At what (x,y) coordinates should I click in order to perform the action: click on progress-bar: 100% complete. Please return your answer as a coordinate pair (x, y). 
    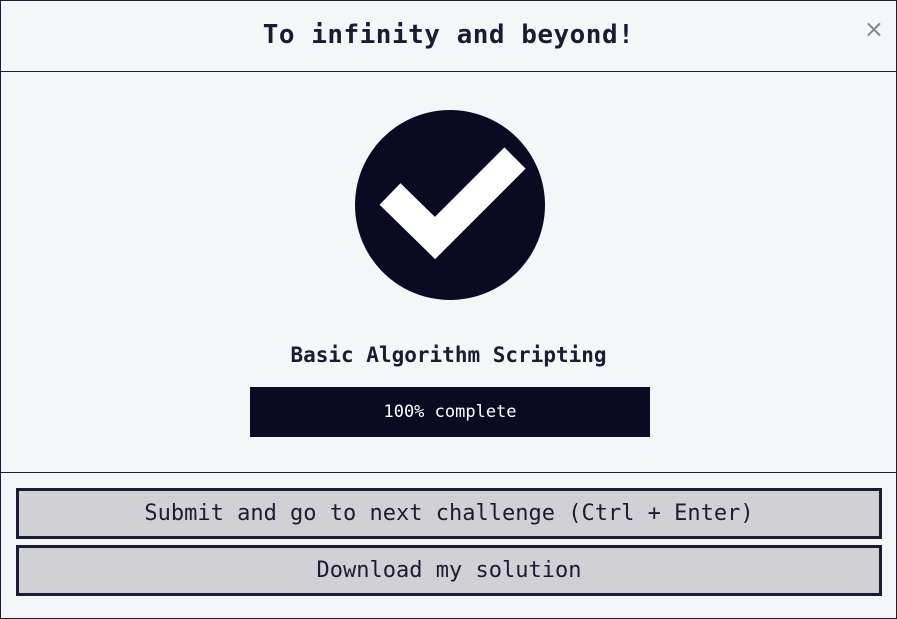
    Looking at the image, I should click on (450, 412).